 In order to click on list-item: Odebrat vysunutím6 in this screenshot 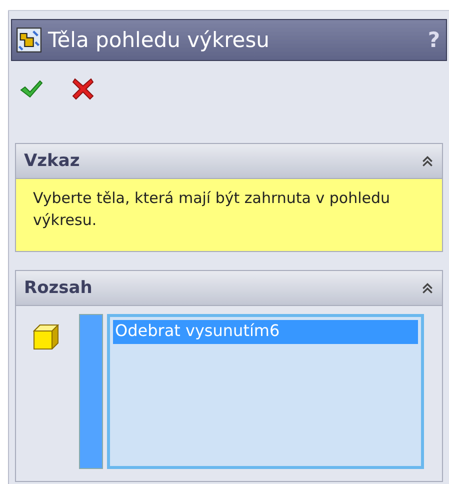, I will do `click(265, 332)`.